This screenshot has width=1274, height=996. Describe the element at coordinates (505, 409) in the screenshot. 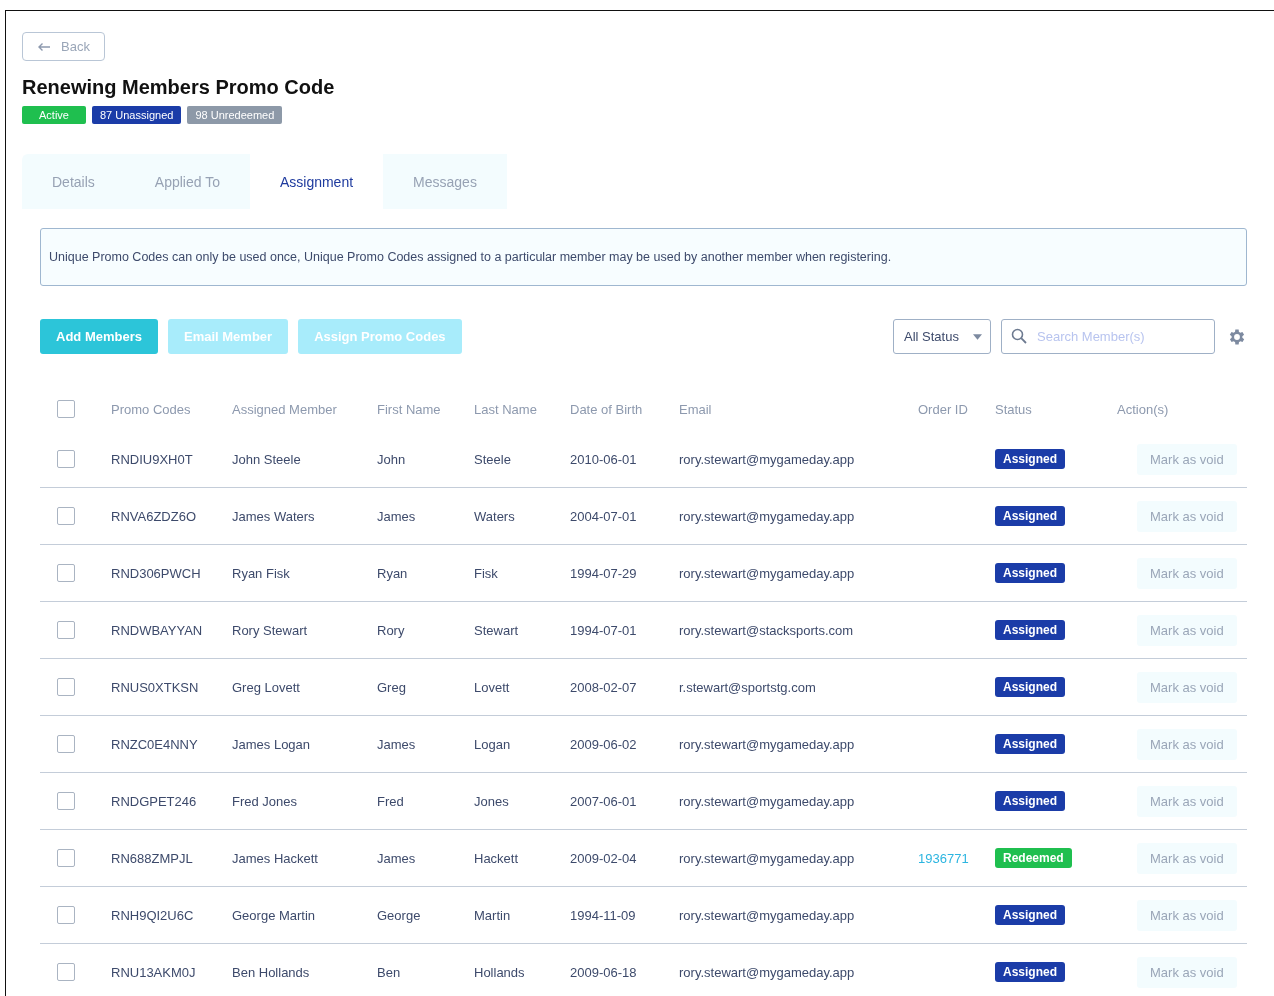

I see `column-header: Last Name` at that location.